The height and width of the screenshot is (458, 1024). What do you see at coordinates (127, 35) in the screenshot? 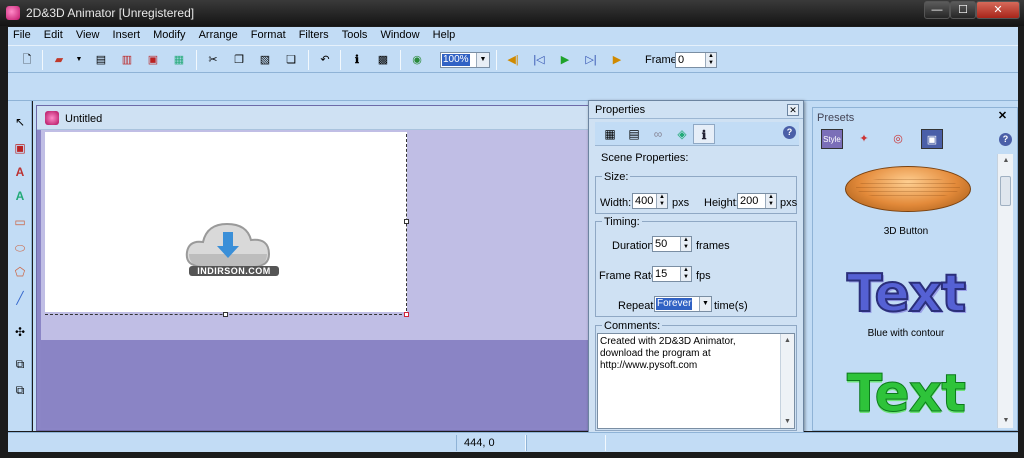
I see `menu-insert: Insert` at bounding box center [127, 35].